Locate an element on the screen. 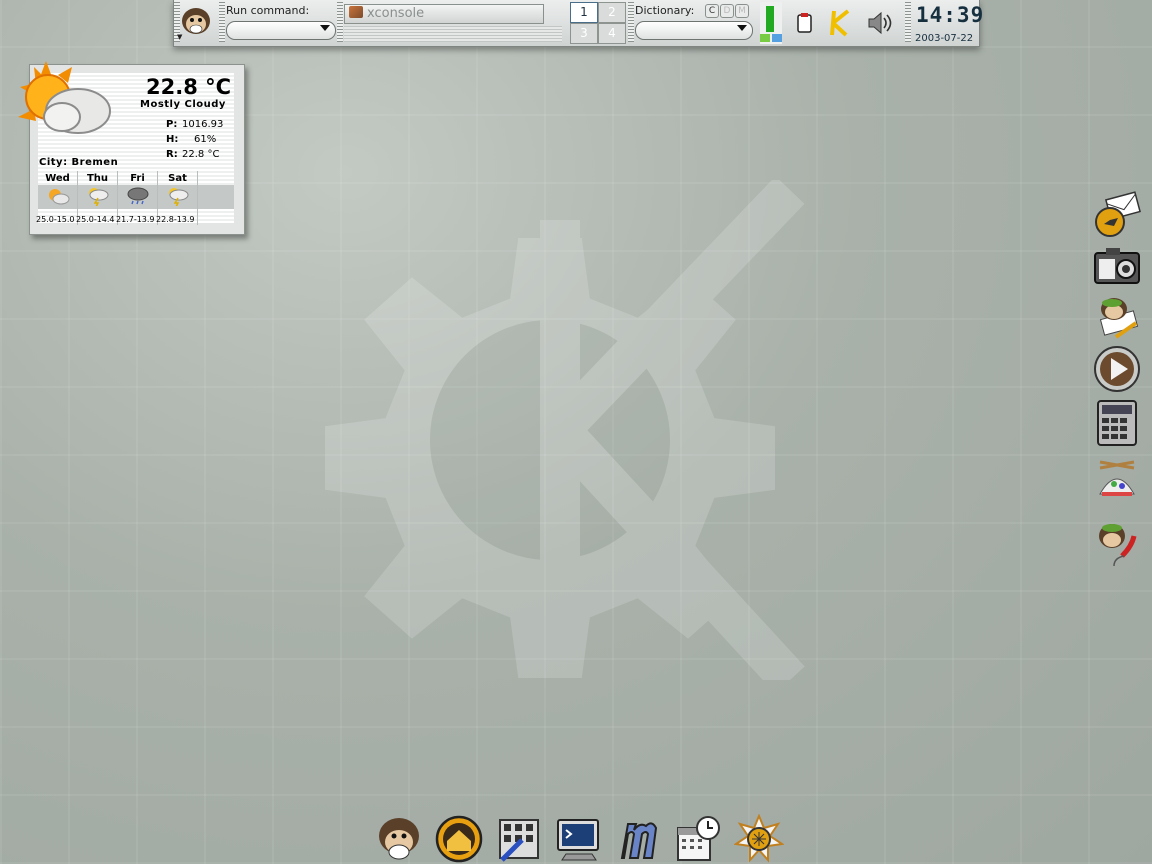 This screenshot has height=864, width=1152. clock-applet: 14:39 2003-07-22 is located at coordinates (947, 23).